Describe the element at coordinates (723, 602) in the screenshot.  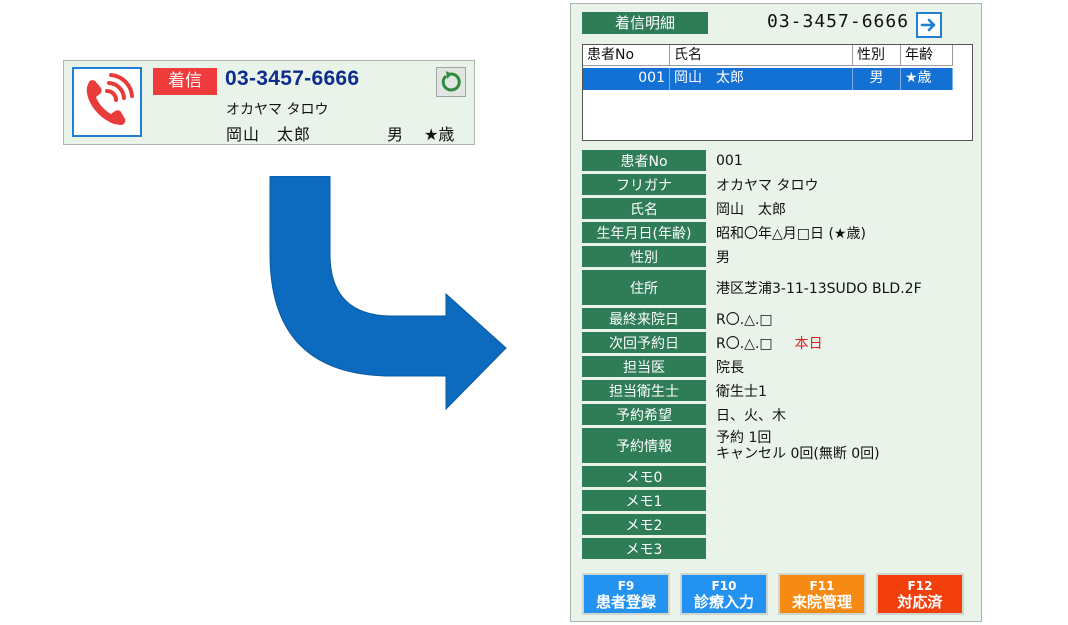
I see `f10-button-label: 診療入力` at that location.